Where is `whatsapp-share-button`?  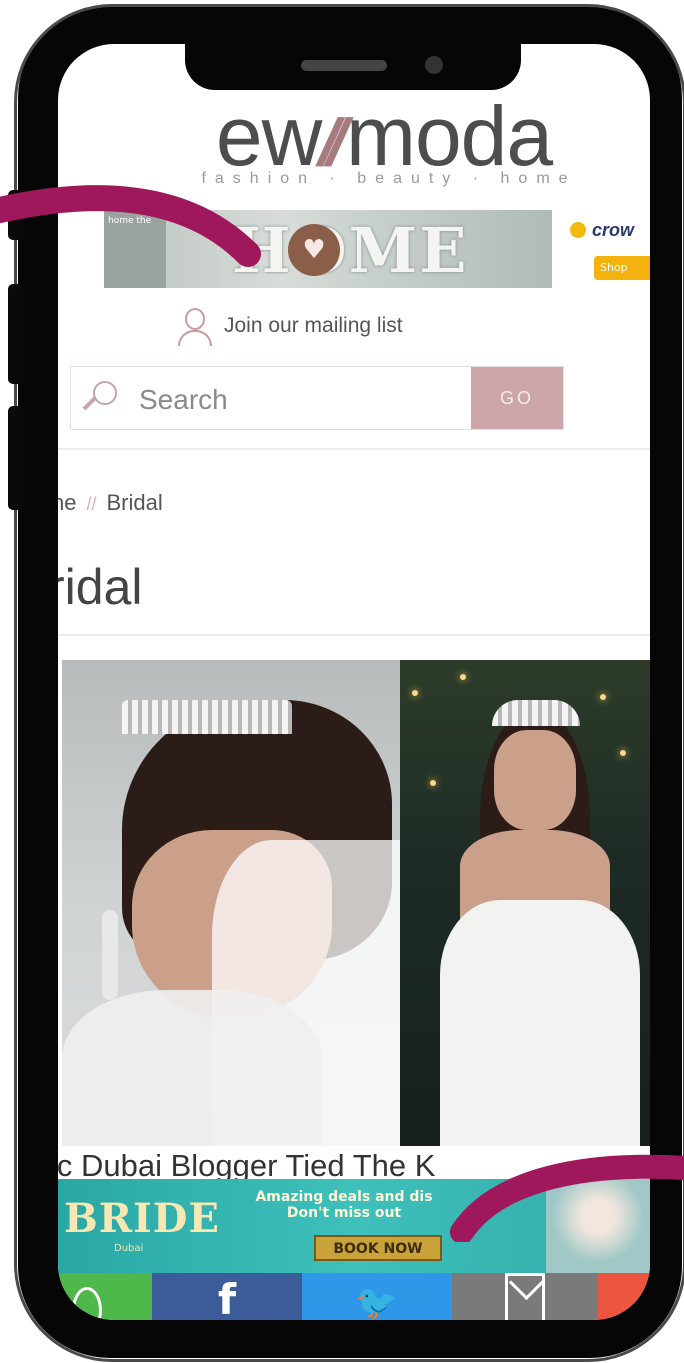 whatsapp-share-button is located at coordinates (105, 1296).